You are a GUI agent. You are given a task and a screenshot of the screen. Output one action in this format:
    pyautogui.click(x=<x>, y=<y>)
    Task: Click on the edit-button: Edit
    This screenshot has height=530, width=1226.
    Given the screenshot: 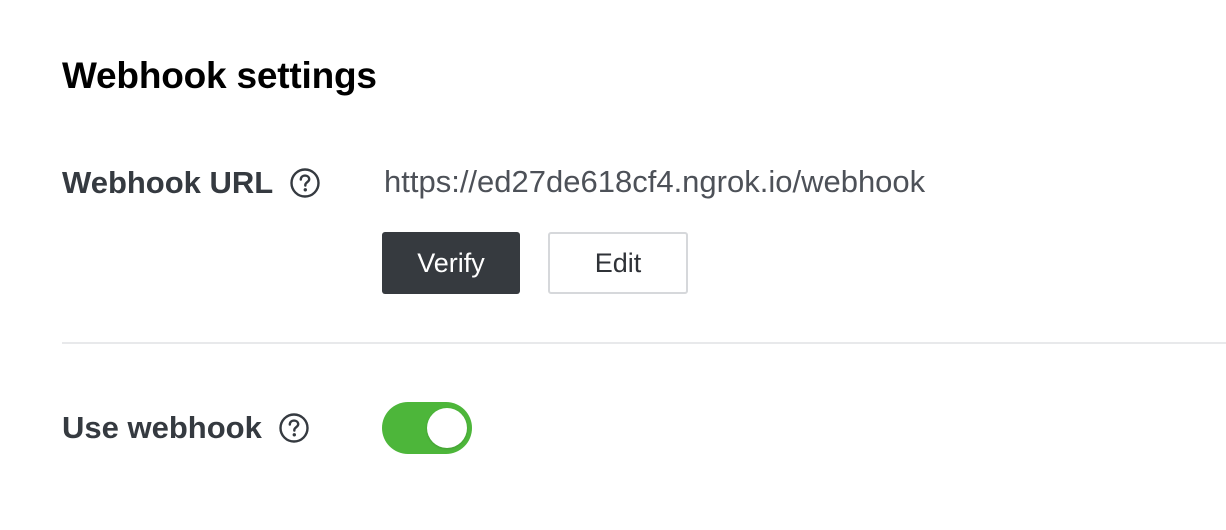 What is the action you would take?
    pyautogui.click(x=618, y=263)
    